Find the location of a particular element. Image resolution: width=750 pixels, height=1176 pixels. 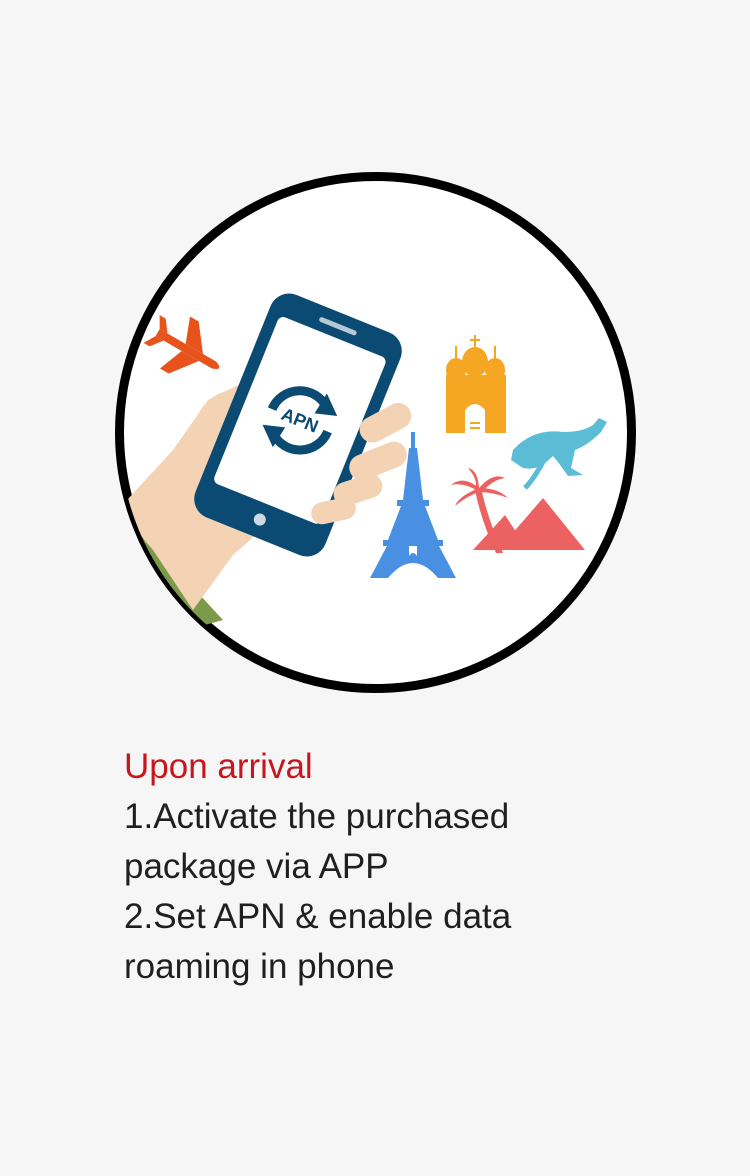

caption-line-2: package via APP is located at coordinates (256, 866).